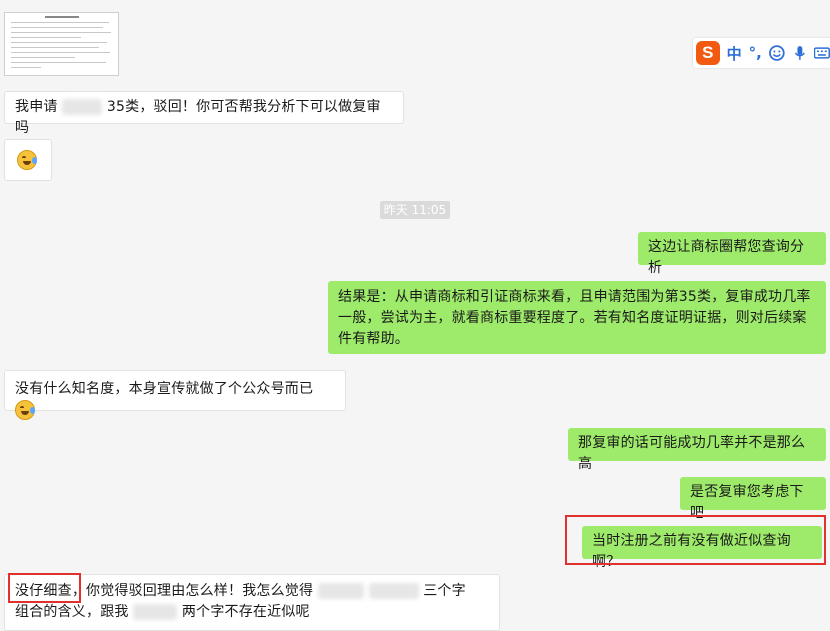 The height and width of the screenshot is (631, 830). I want to click on message-outgoing: 那复审的话可能成功几率并不是那么高, so click(697, 450).